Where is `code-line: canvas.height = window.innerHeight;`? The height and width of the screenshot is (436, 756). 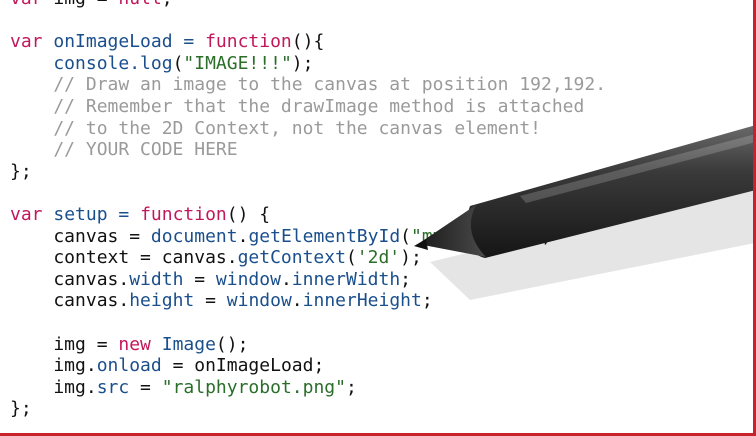
code-line: canvas.height = window.innerHeight; is located at coordinates (308, 301).